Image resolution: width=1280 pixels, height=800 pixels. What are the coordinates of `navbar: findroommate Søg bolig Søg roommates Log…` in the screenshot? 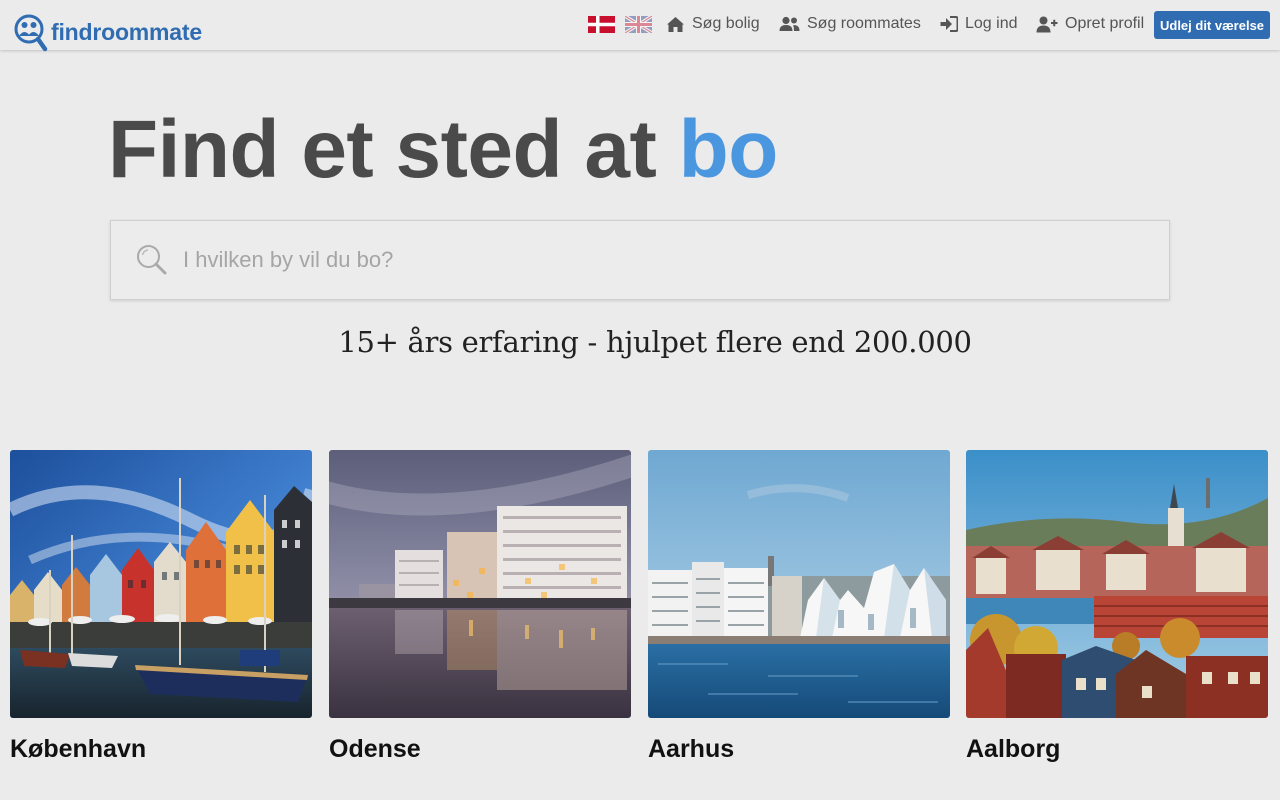 It's located at (640, 26).